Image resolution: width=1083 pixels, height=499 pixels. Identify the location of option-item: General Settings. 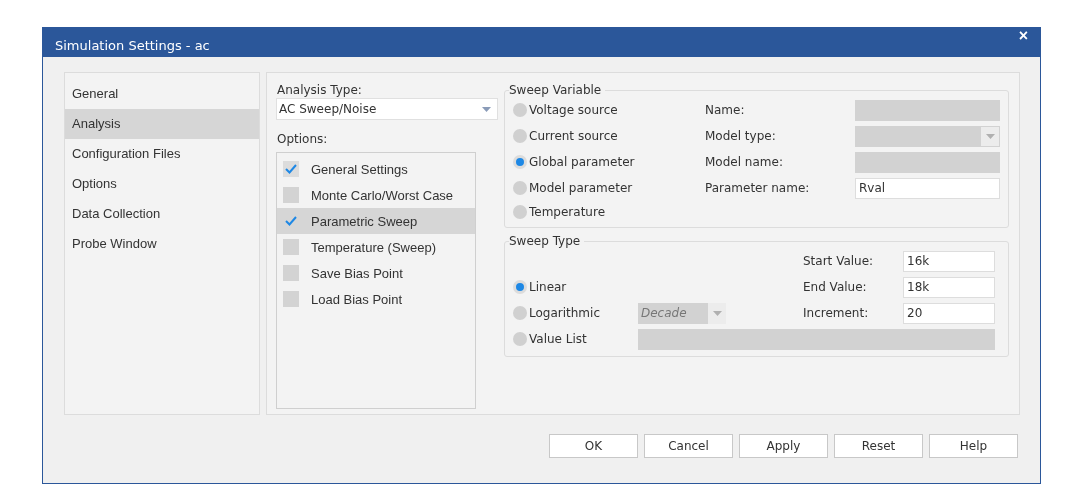
(376, 169).